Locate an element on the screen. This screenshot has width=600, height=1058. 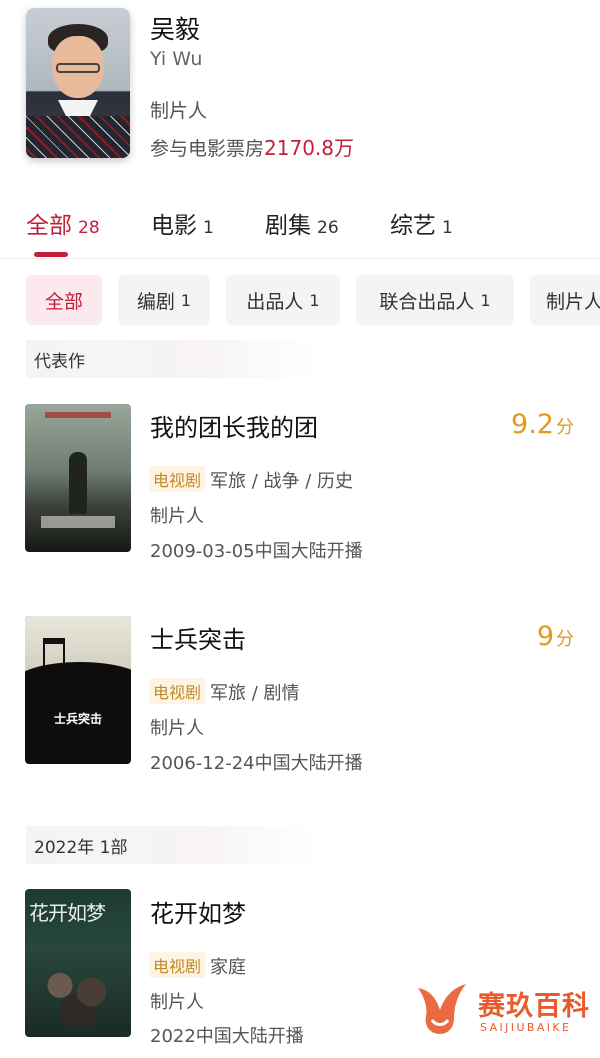
tab-count: 26 is located at coordinates (328, 228).